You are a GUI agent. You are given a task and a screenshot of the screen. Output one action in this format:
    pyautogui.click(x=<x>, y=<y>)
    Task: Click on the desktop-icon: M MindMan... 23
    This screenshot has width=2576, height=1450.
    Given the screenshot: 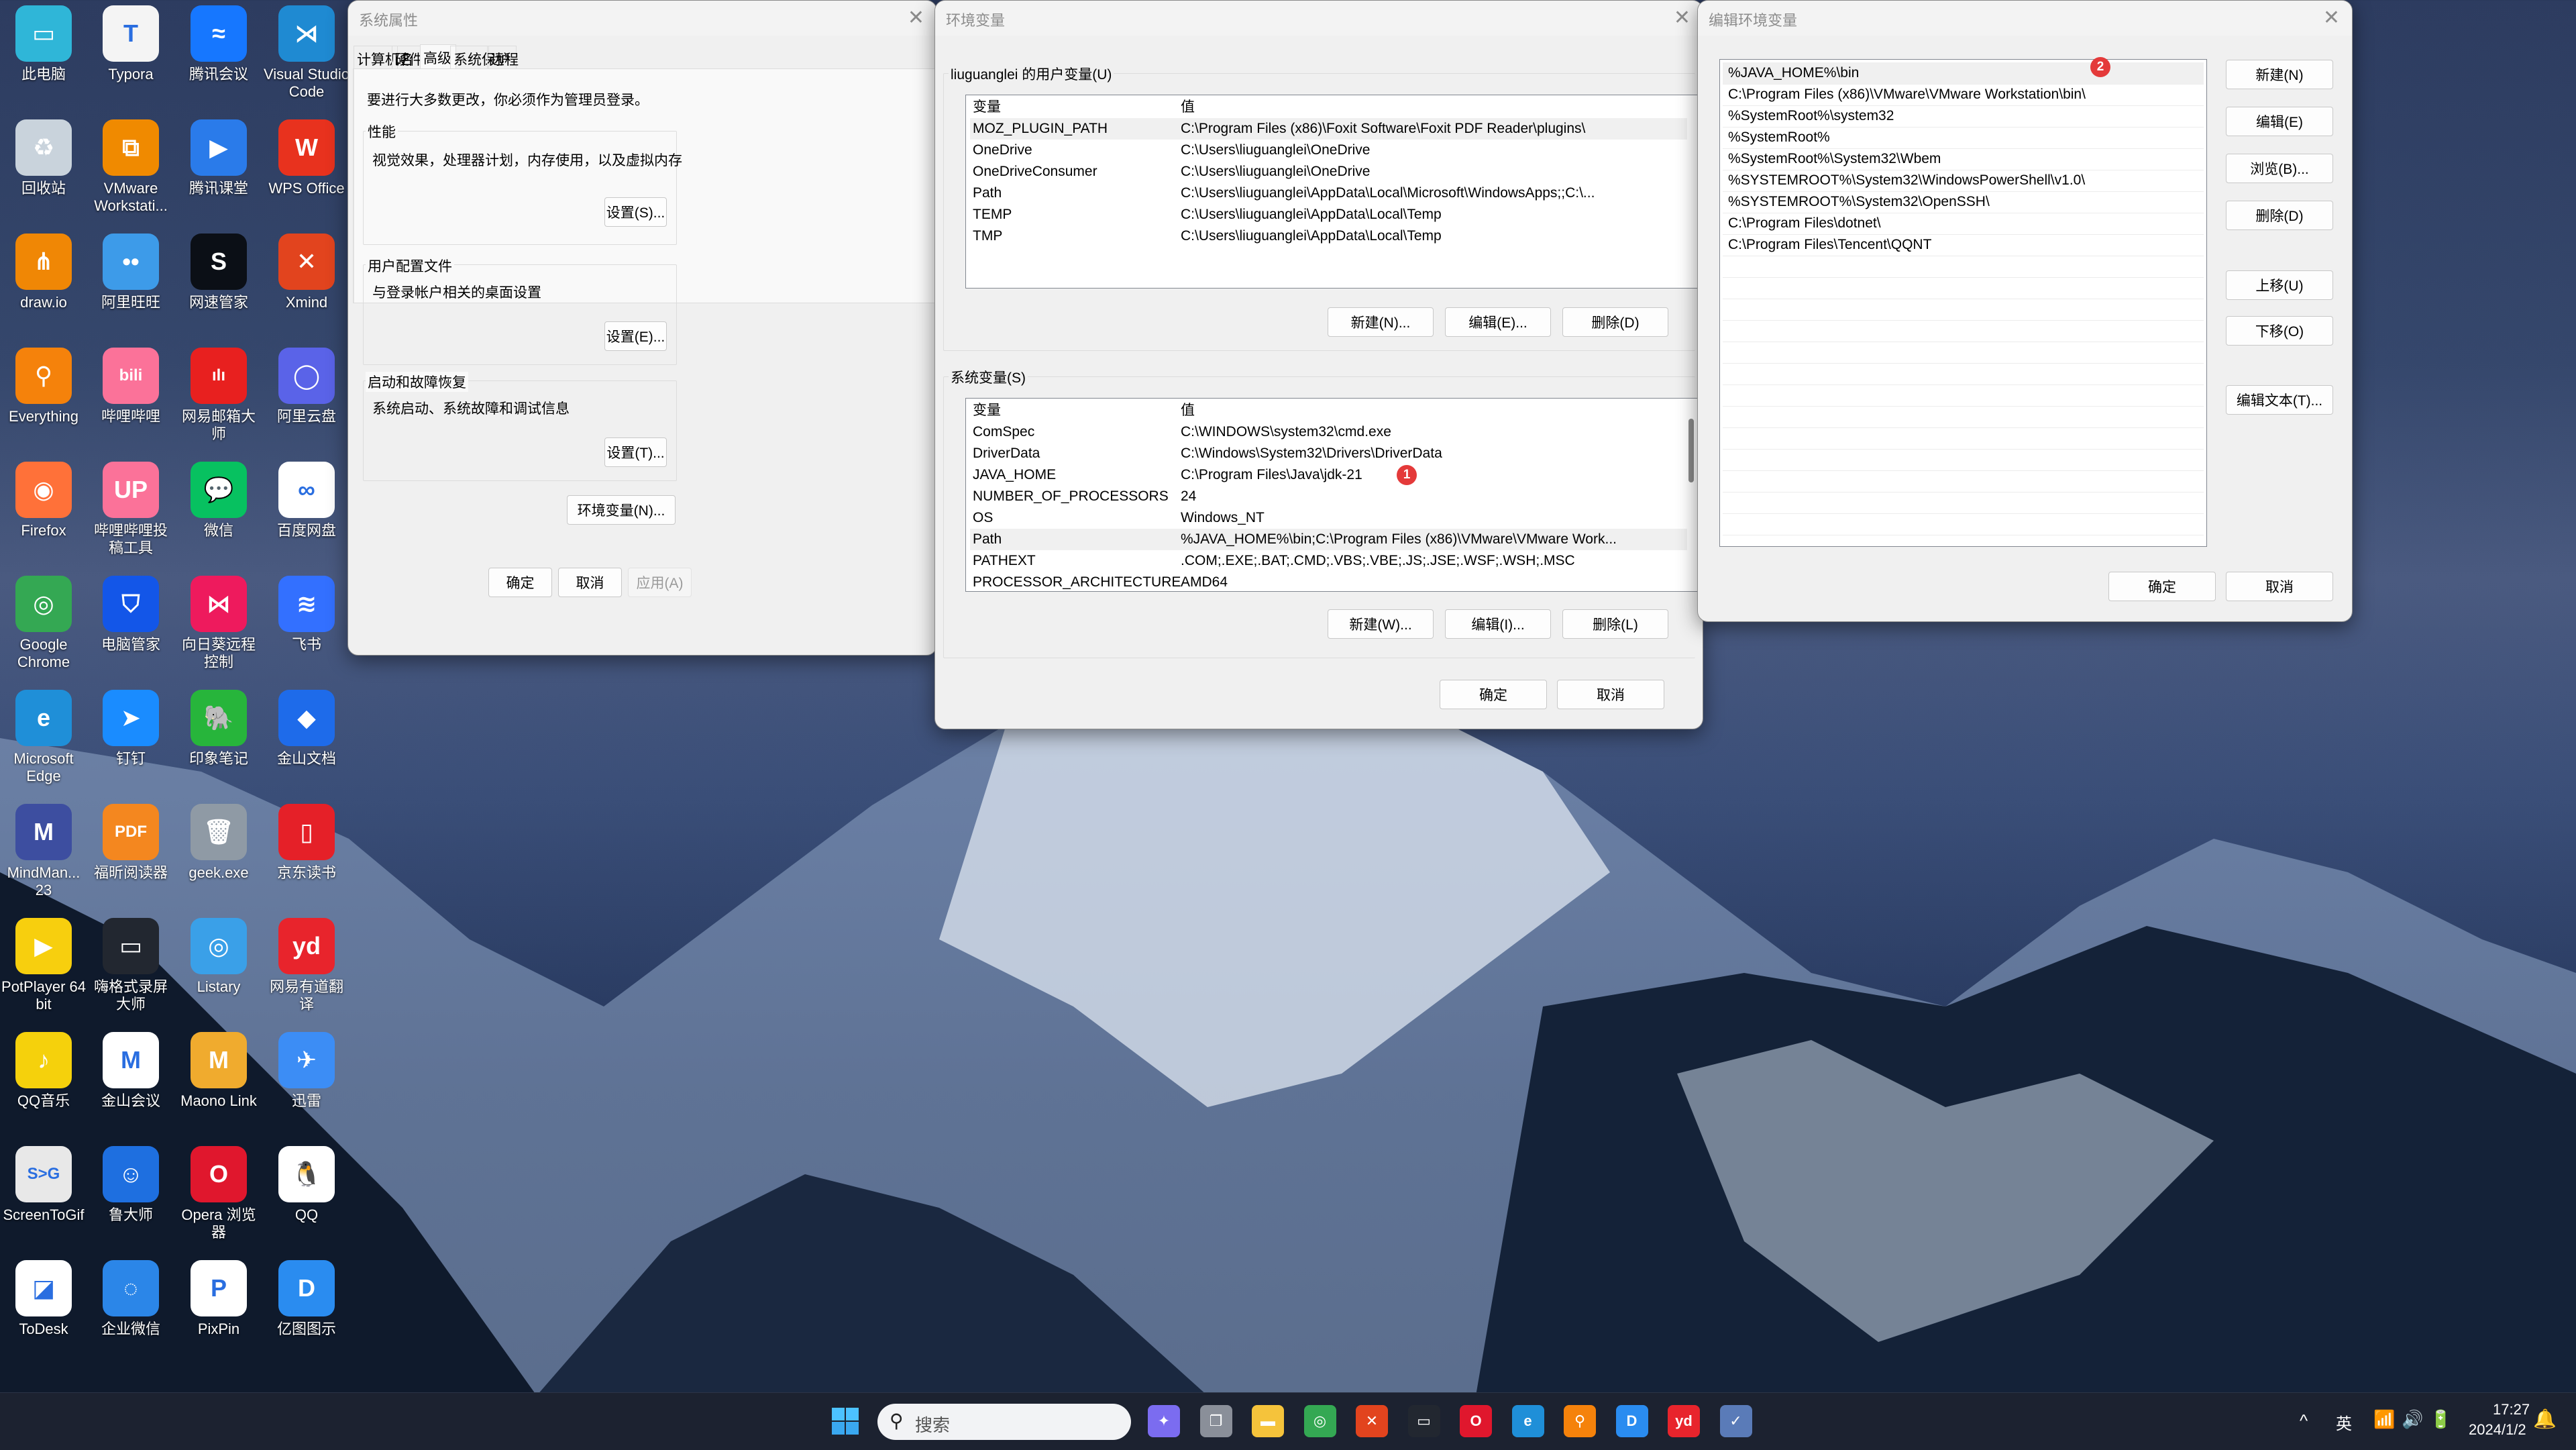 What is the action you would take?
    pyautogui.click(x=43, y=851)
    